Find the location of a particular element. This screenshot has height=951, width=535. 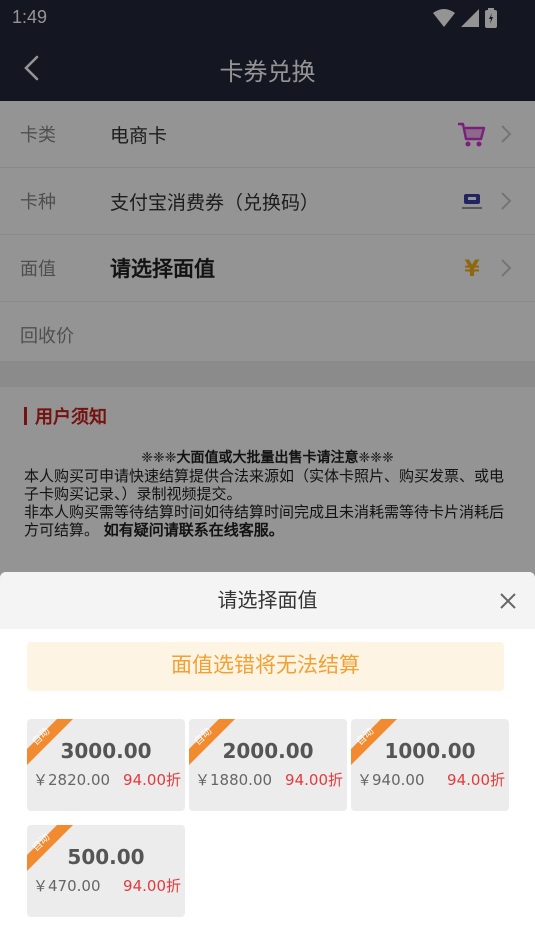

option-price: ￥2820.00 is located at coordinates (72, 780).